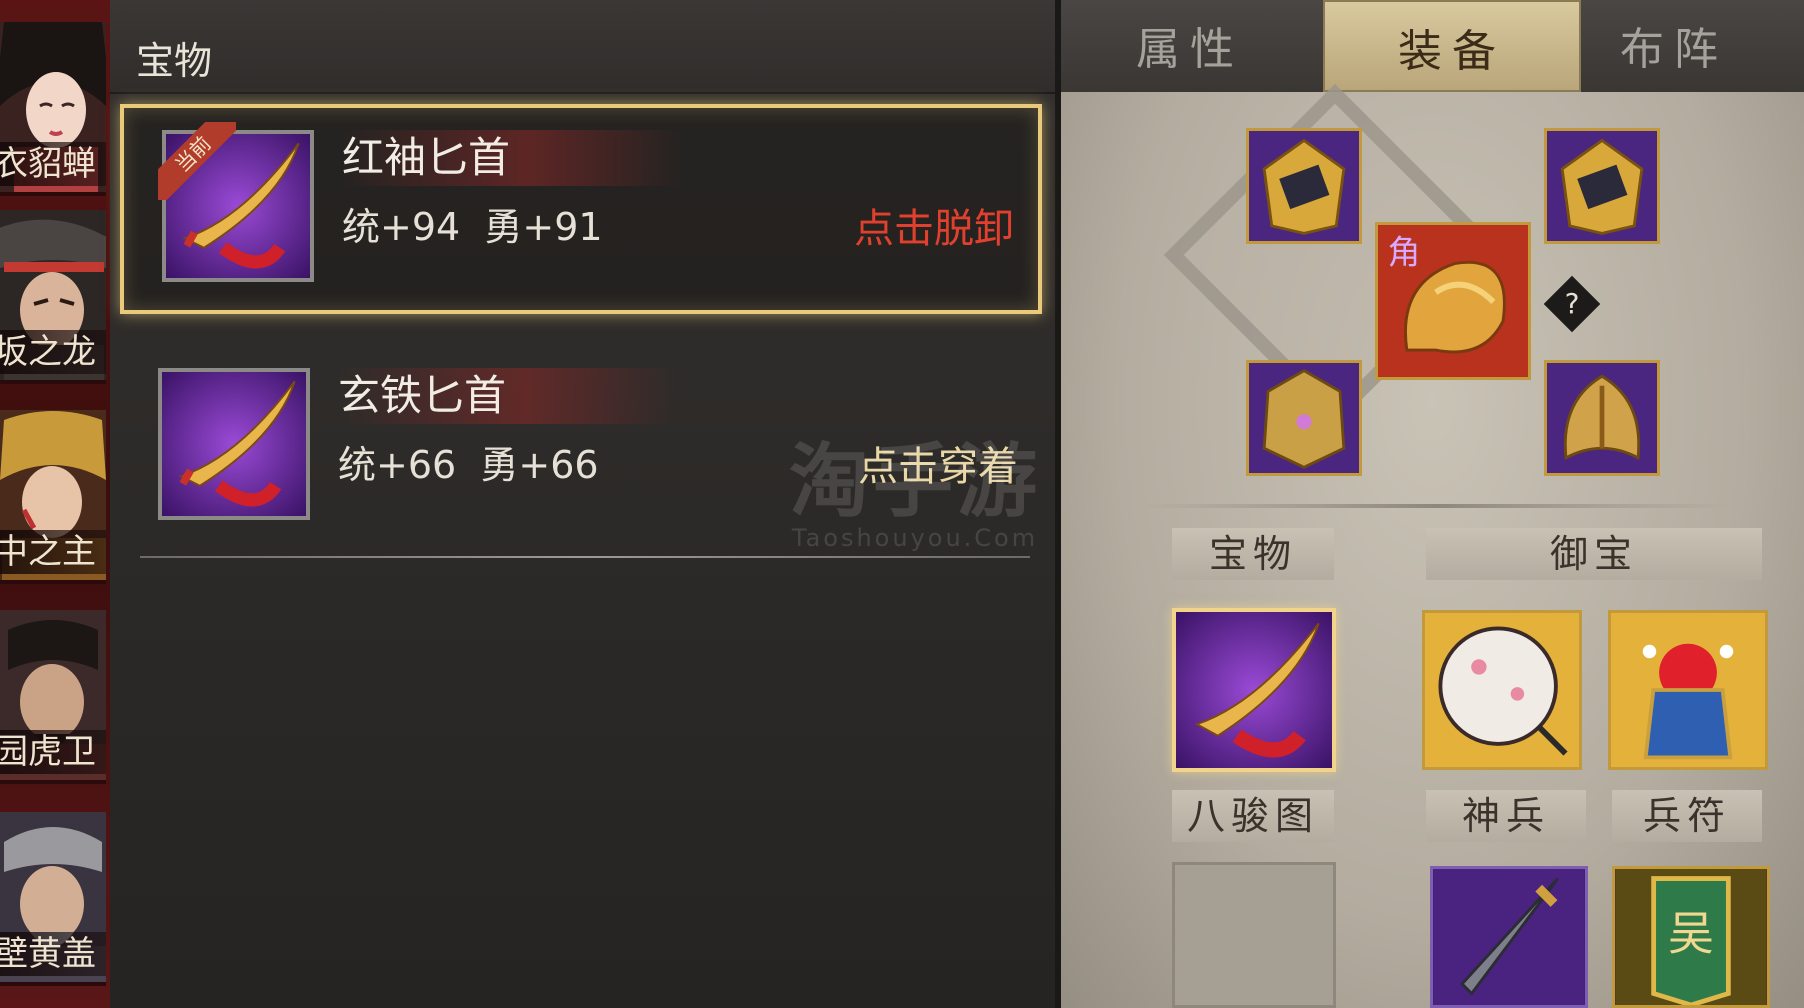 The height and width of the screenshot is (1008, 1804). I want to click on hero-name: 坂之龙, so click(53, 352).